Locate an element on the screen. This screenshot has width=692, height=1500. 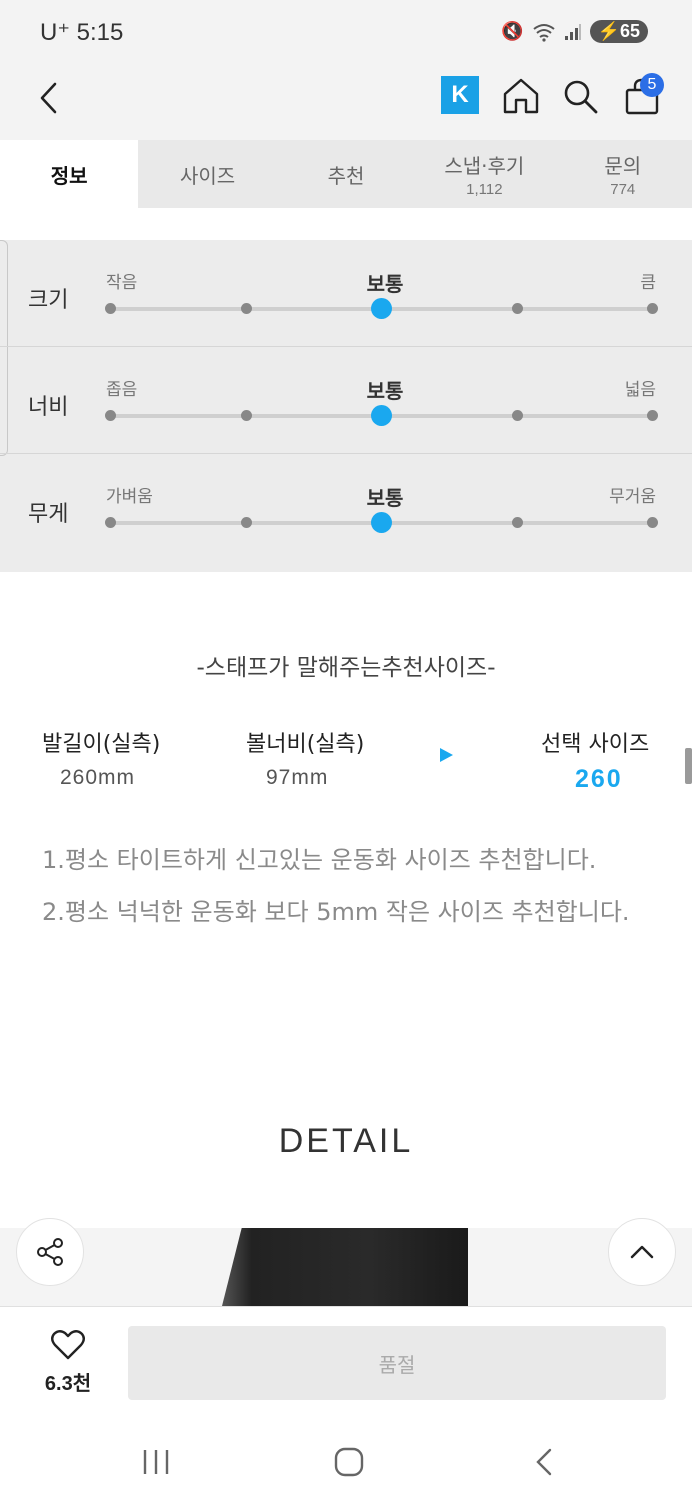
share-button is located at coordinates (50, 1252).